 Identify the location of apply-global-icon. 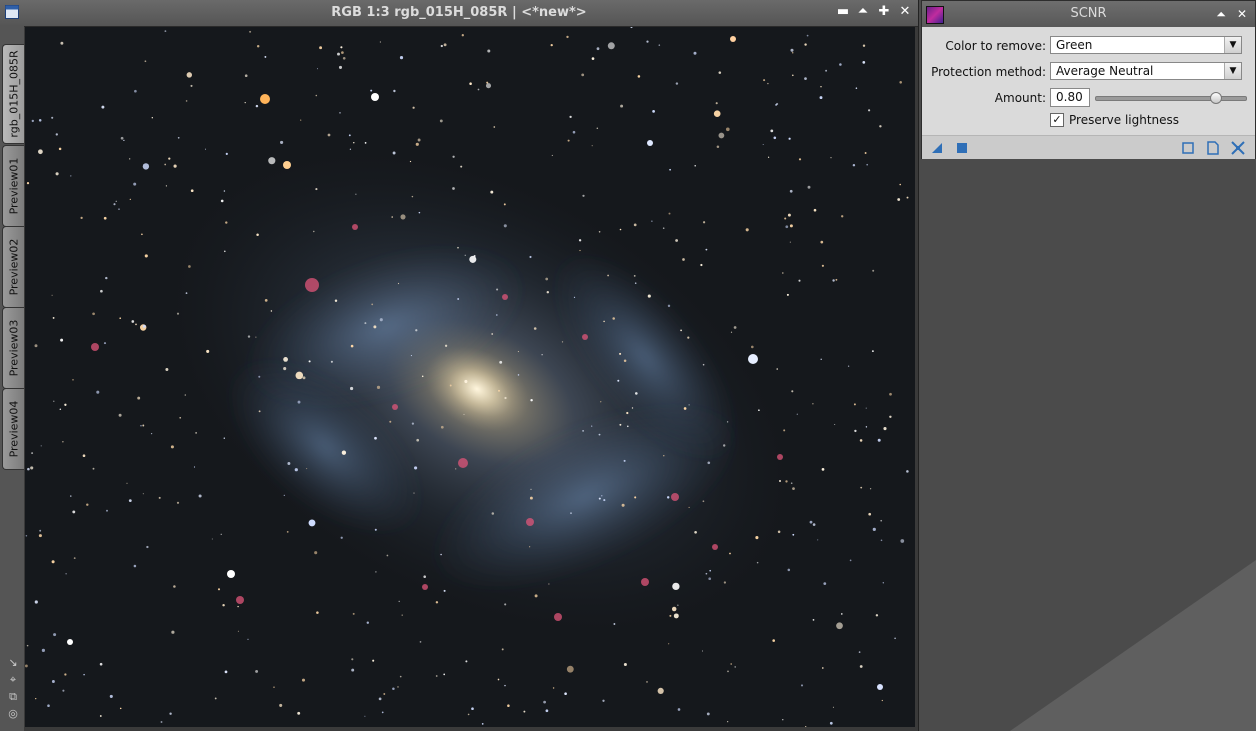
(962, 148).